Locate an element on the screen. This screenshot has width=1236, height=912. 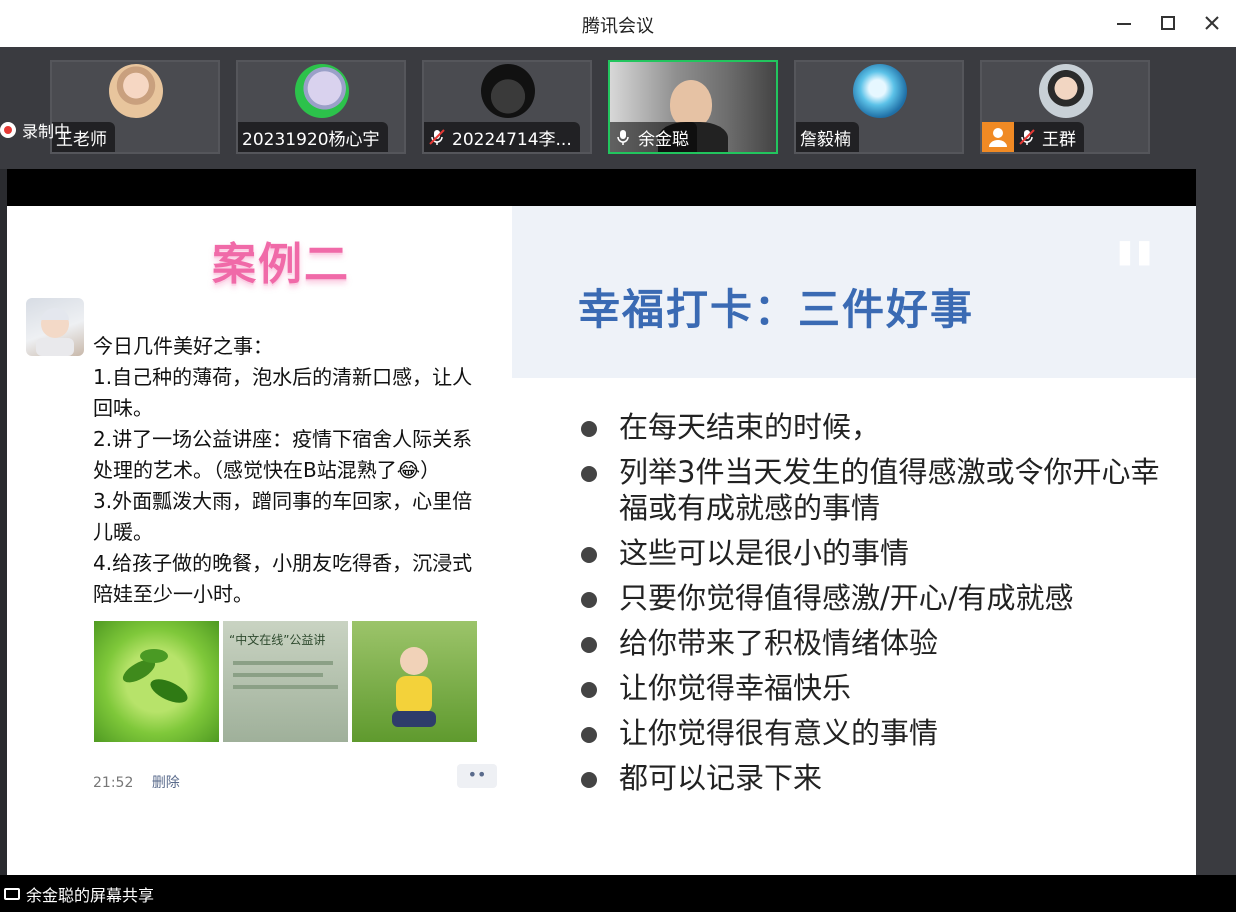
participant-strip: 王老师 20231920杨心宇 20224714李... 余金聪 詹毅楠 王群 is located at coordinates (618, 108).